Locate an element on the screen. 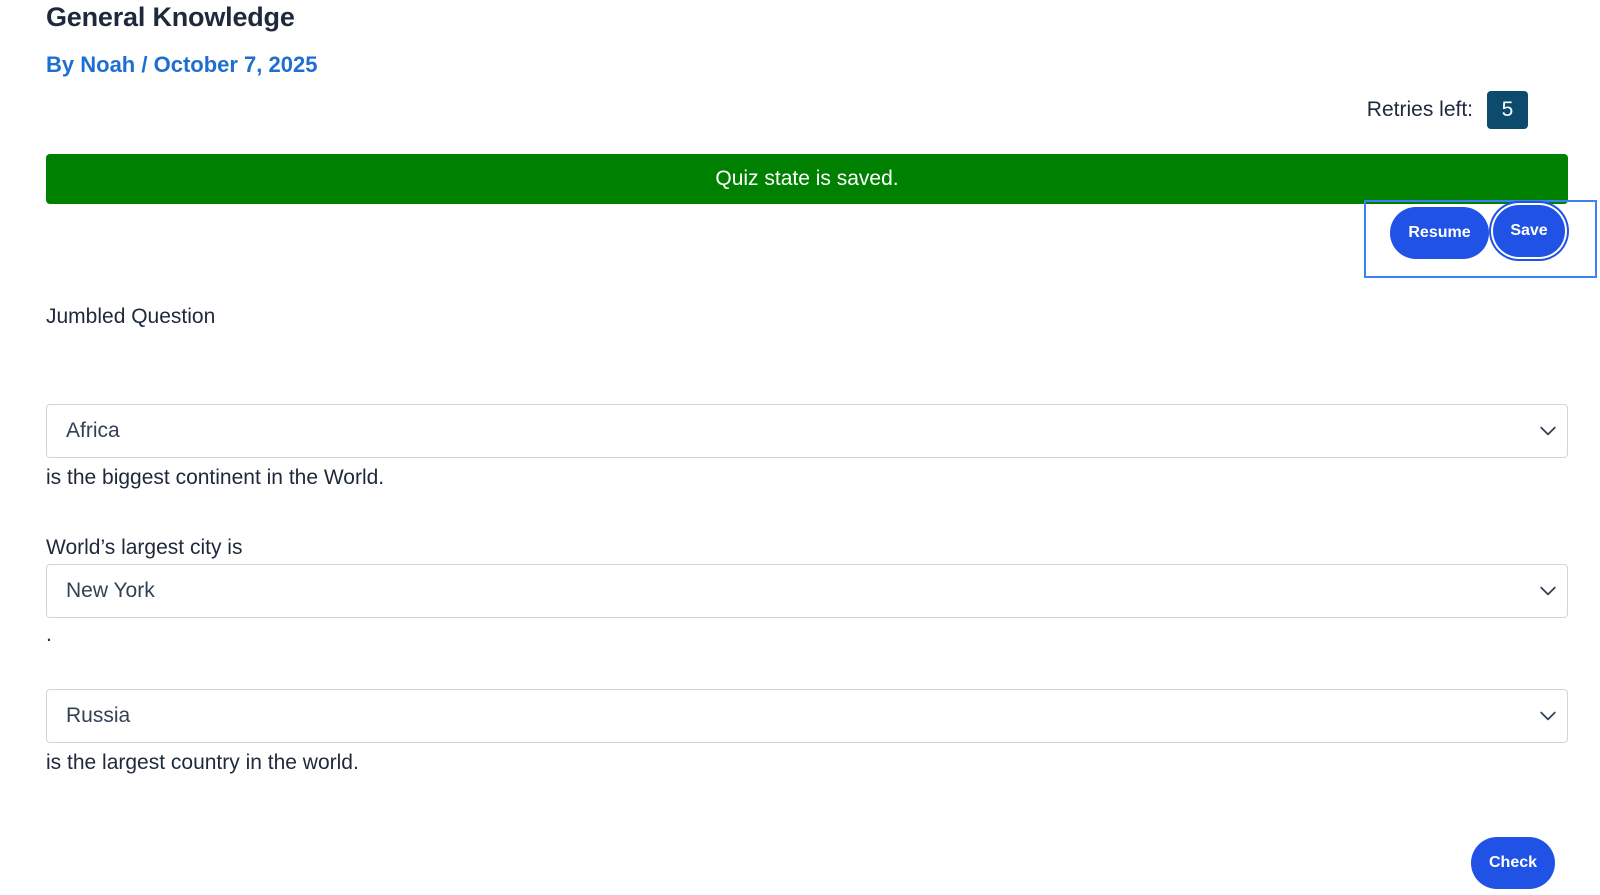 This screenshot has width=1600, height=895. answer-select-3: Russia is located at coordinates (807, 716).